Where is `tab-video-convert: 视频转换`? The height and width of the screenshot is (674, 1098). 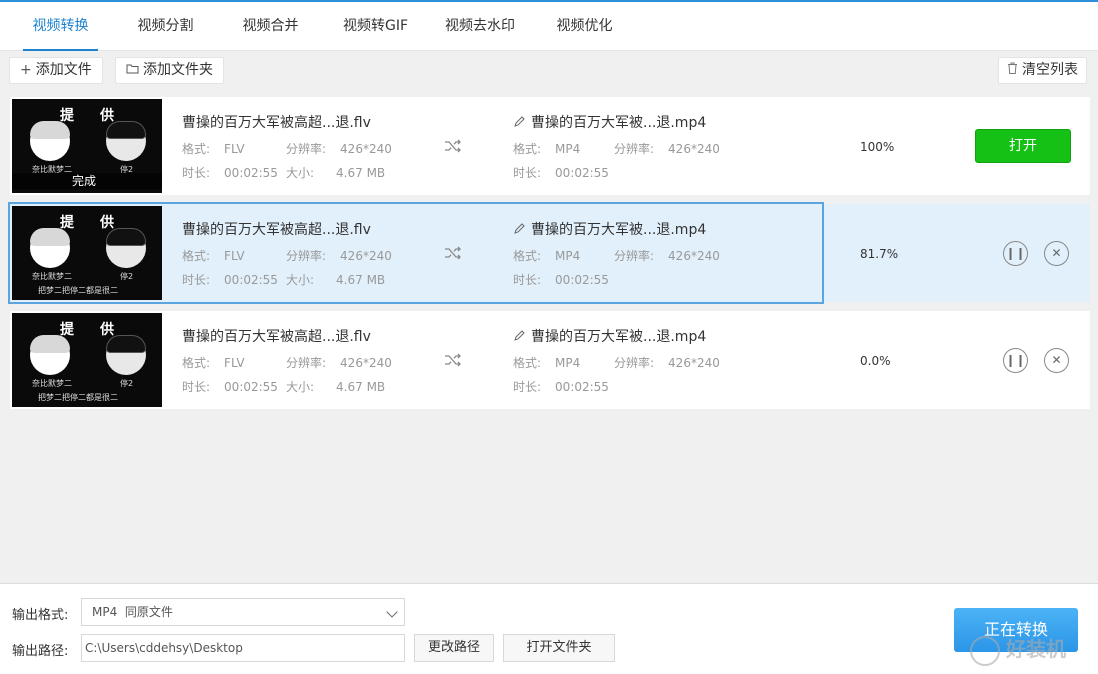
tab-video-convert: 视频转换 is located at coordinates (60, 26).